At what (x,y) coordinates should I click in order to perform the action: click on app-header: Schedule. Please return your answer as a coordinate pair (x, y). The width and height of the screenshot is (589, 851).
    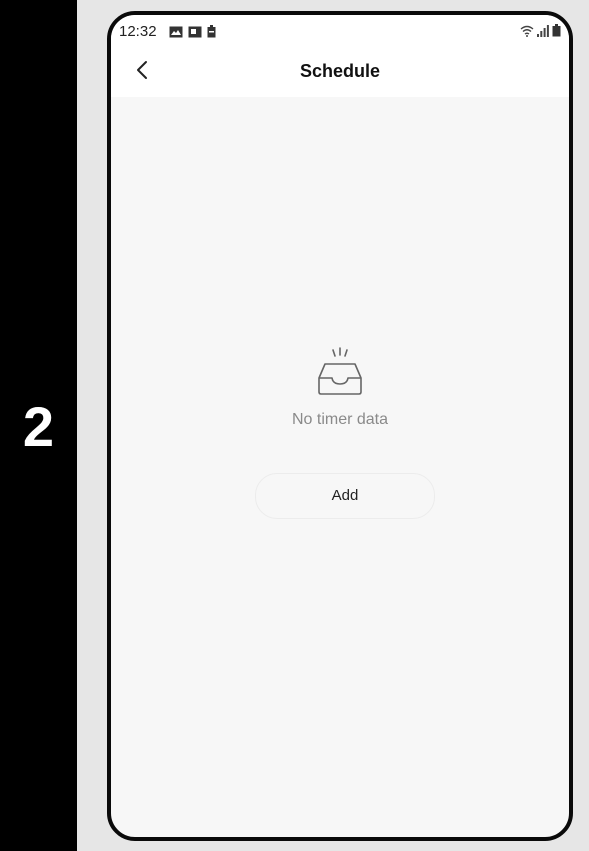
    Looking at the image, I should click on (340, 74).